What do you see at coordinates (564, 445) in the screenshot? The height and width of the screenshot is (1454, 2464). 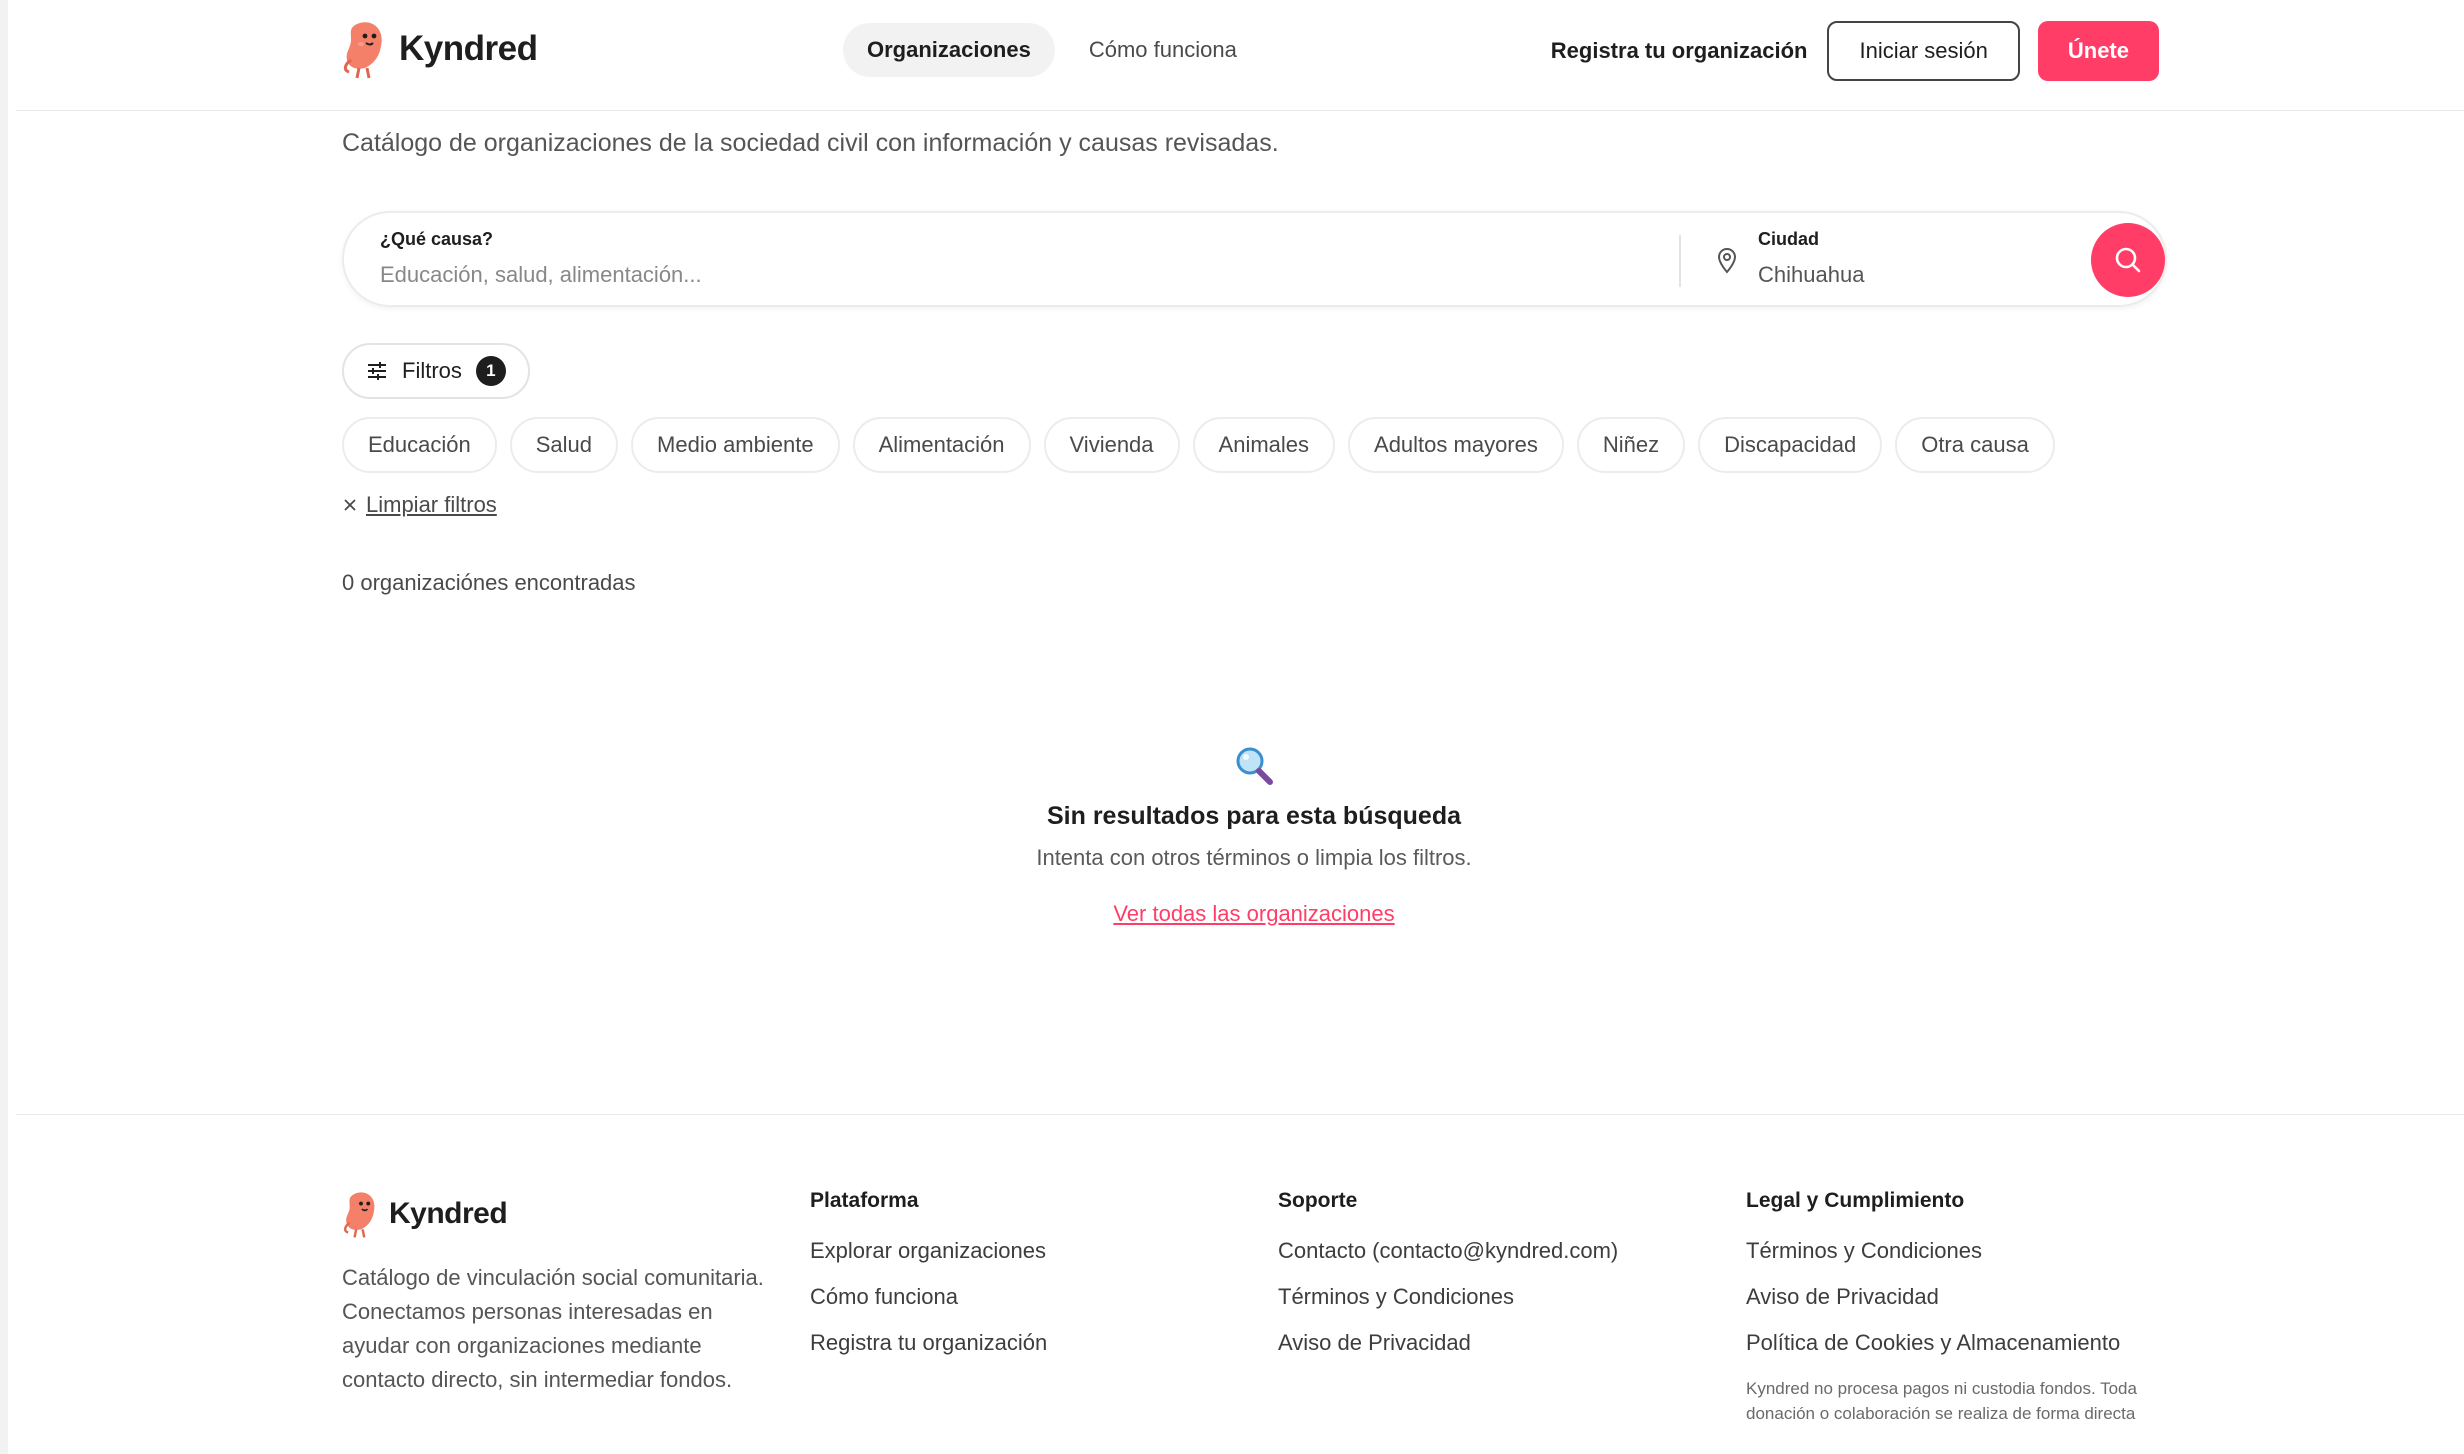 I see `chip-salud: Salud` at bounding box center [564, 445].